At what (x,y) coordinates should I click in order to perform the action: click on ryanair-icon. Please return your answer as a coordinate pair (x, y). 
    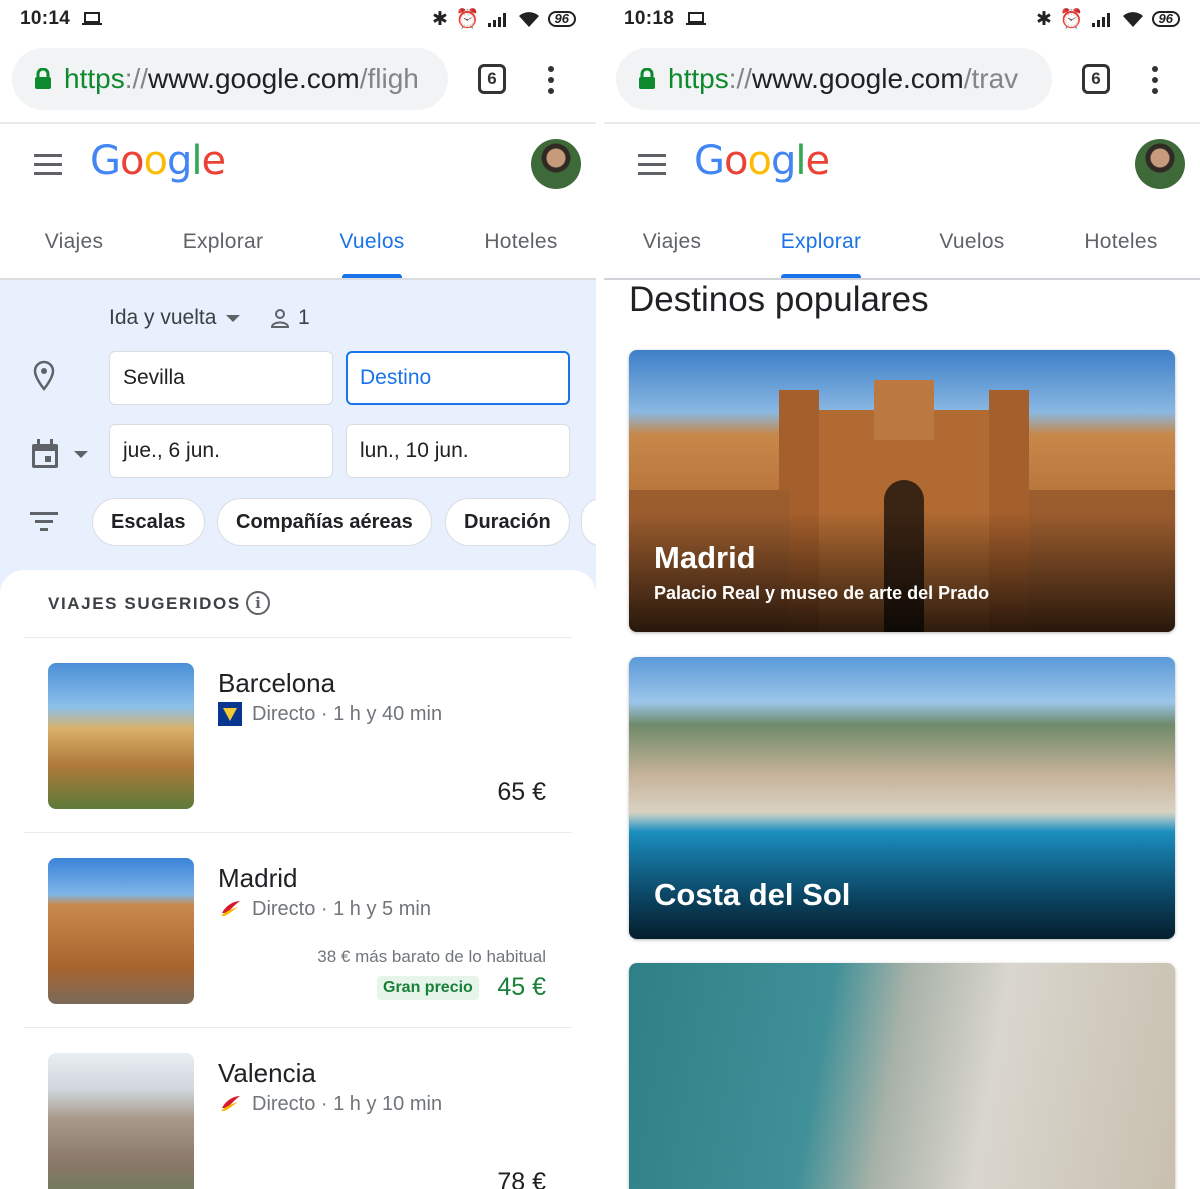
    Looking at the image, I should click on (230, 714).